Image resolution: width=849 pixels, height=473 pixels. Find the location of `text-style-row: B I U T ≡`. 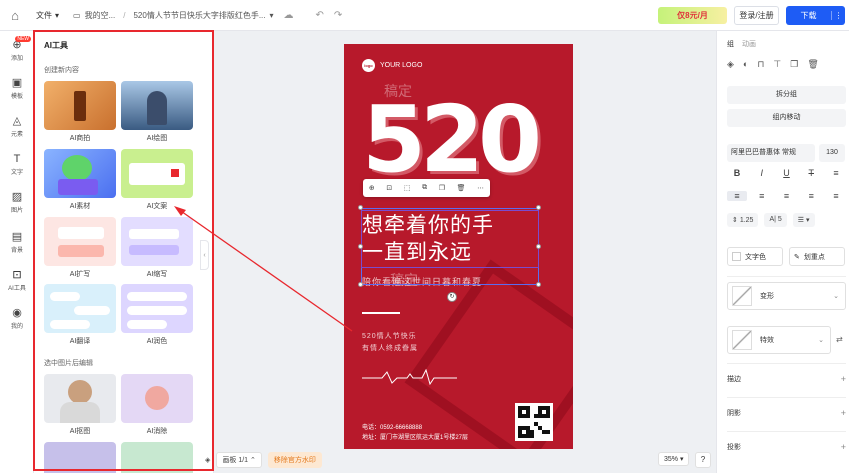

text-style-row: B I U T ≡ is located at coordinates (786, 173).